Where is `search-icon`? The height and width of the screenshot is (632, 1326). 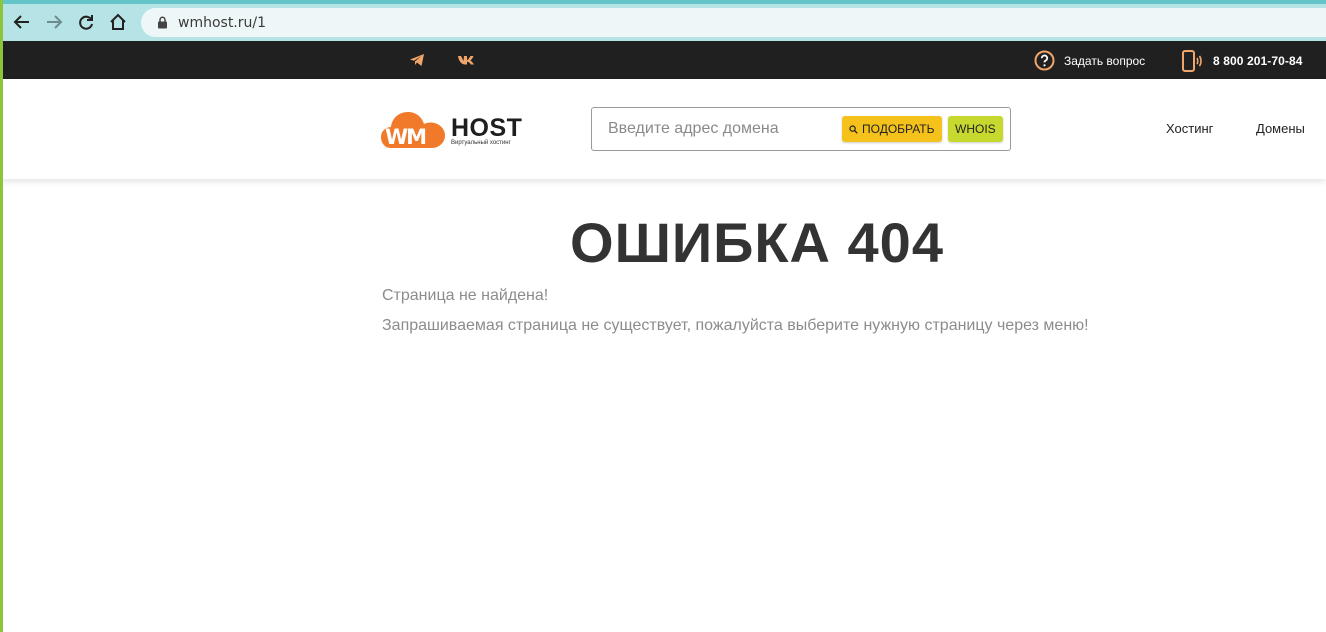
search-icon is located at coordinates (853, 129).